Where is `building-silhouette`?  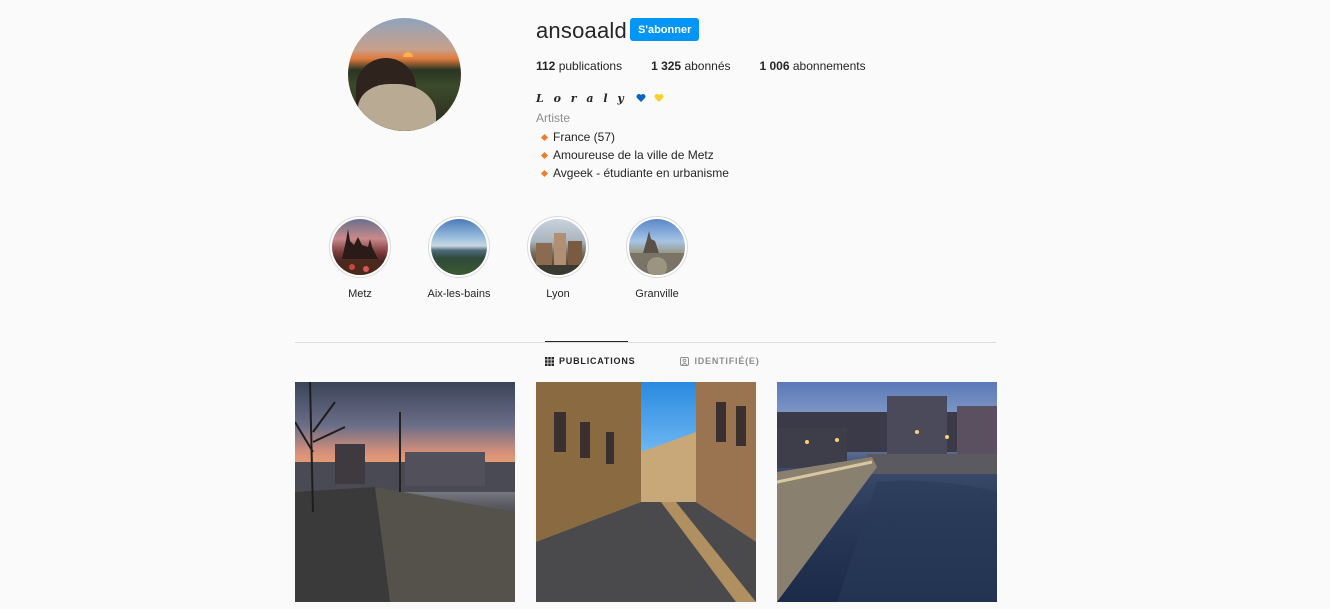 building-silhouette is located at coordinates (558, 254).